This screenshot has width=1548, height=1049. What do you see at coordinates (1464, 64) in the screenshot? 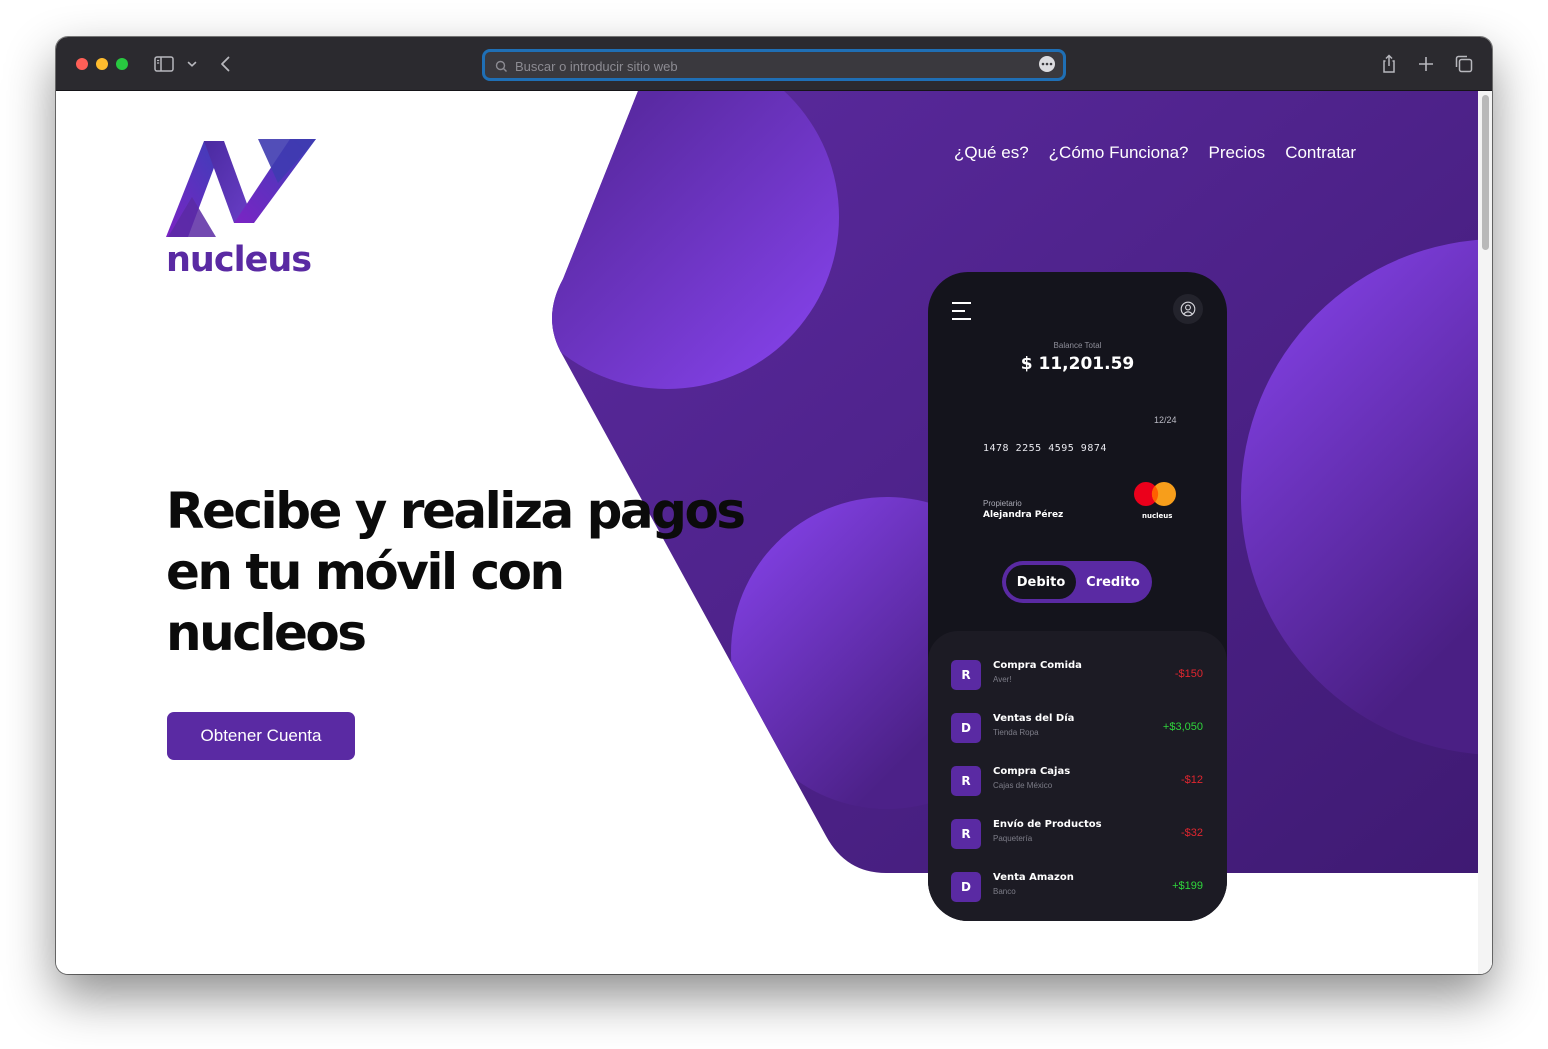
I see `tab-overview-icon` at bounding box center [1464, 64].